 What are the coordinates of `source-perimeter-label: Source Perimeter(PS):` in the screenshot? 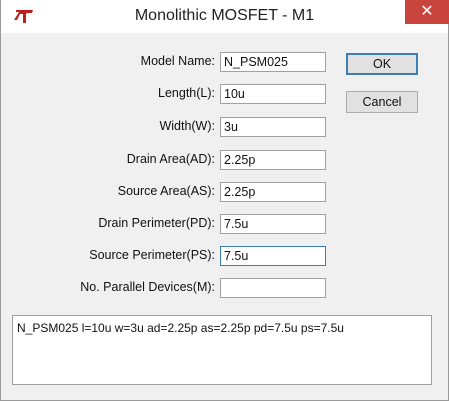 It's located at (152, 255).